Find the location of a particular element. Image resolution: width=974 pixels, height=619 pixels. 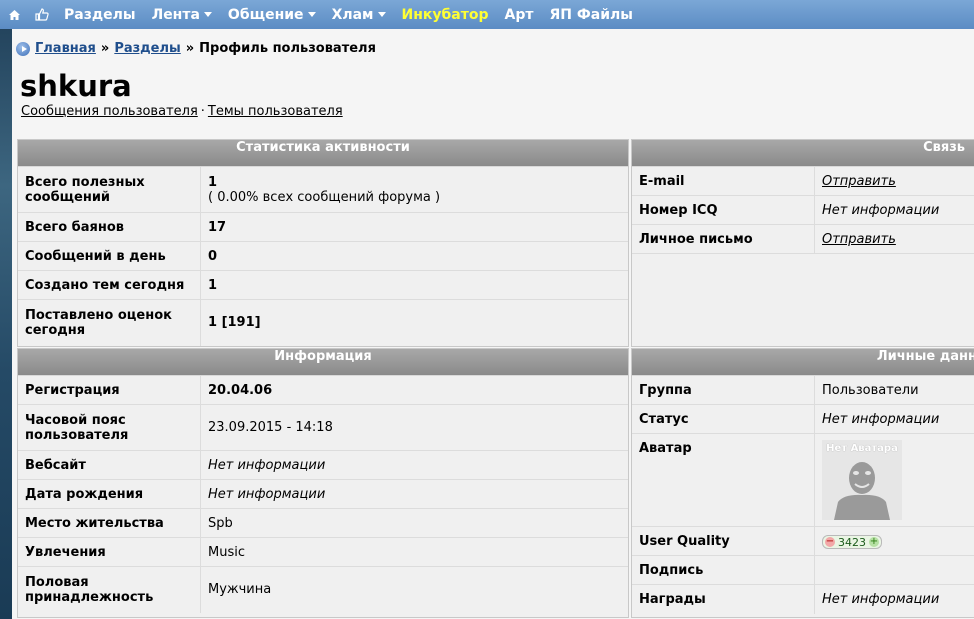

nav-item-sections: Разделы is located at coordinates (100, 14).